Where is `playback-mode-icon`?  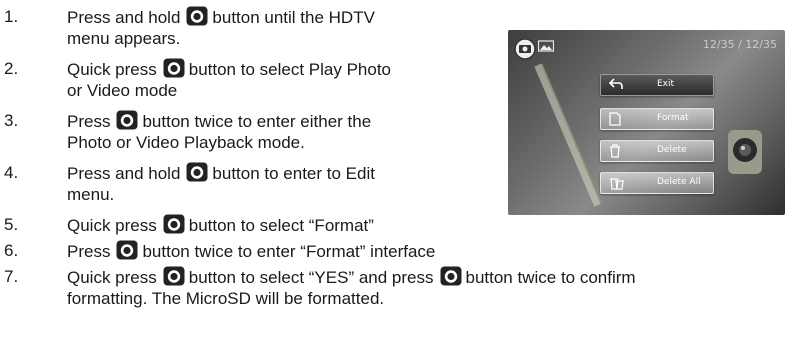 playback-mode-icon is located at coordinates (525, 49).